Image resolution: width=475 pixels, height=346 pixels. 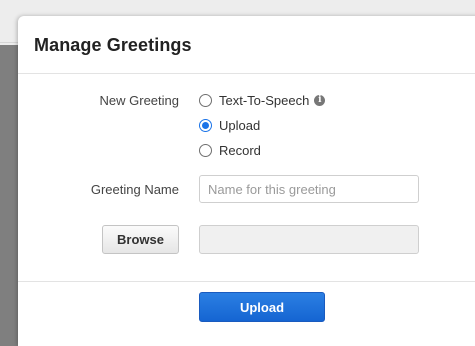 I want to click on dialog-title: Manage Greetings, so click(x=113, y=45).